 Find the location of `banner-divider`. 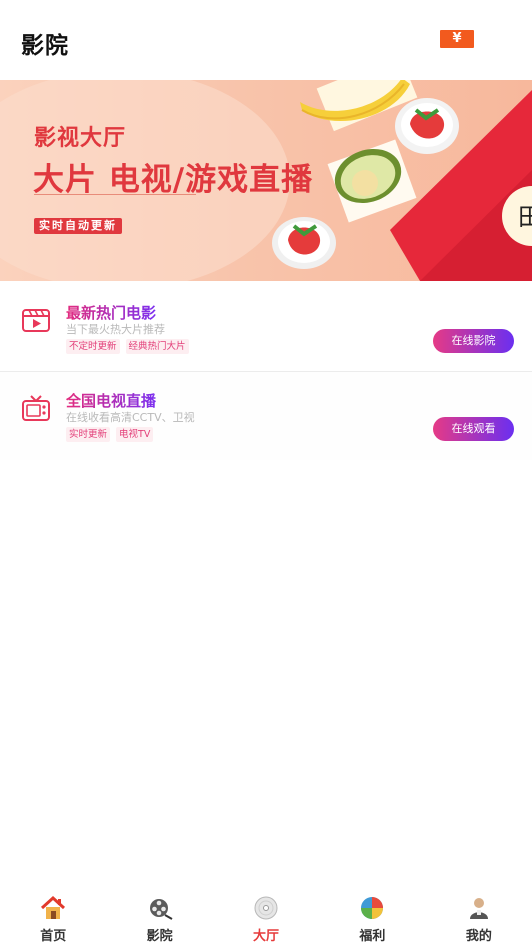

banner-divider is located at coordinates (115, 194).